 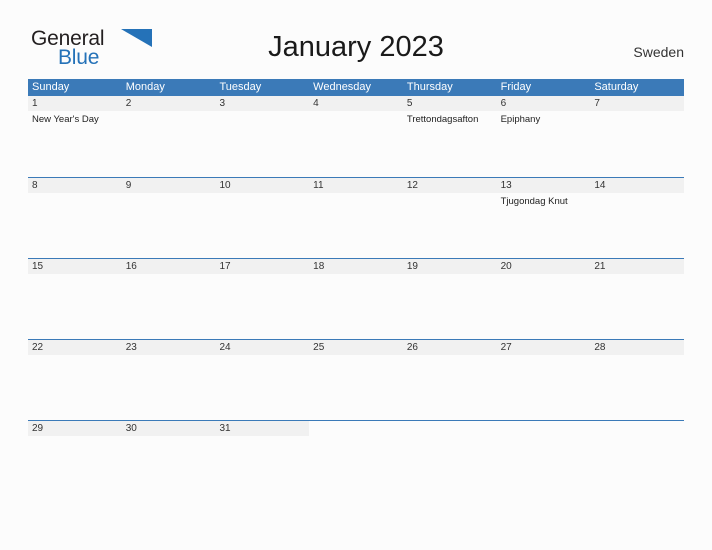 I want to click on day-number: 17, so click(x=225, y=266).